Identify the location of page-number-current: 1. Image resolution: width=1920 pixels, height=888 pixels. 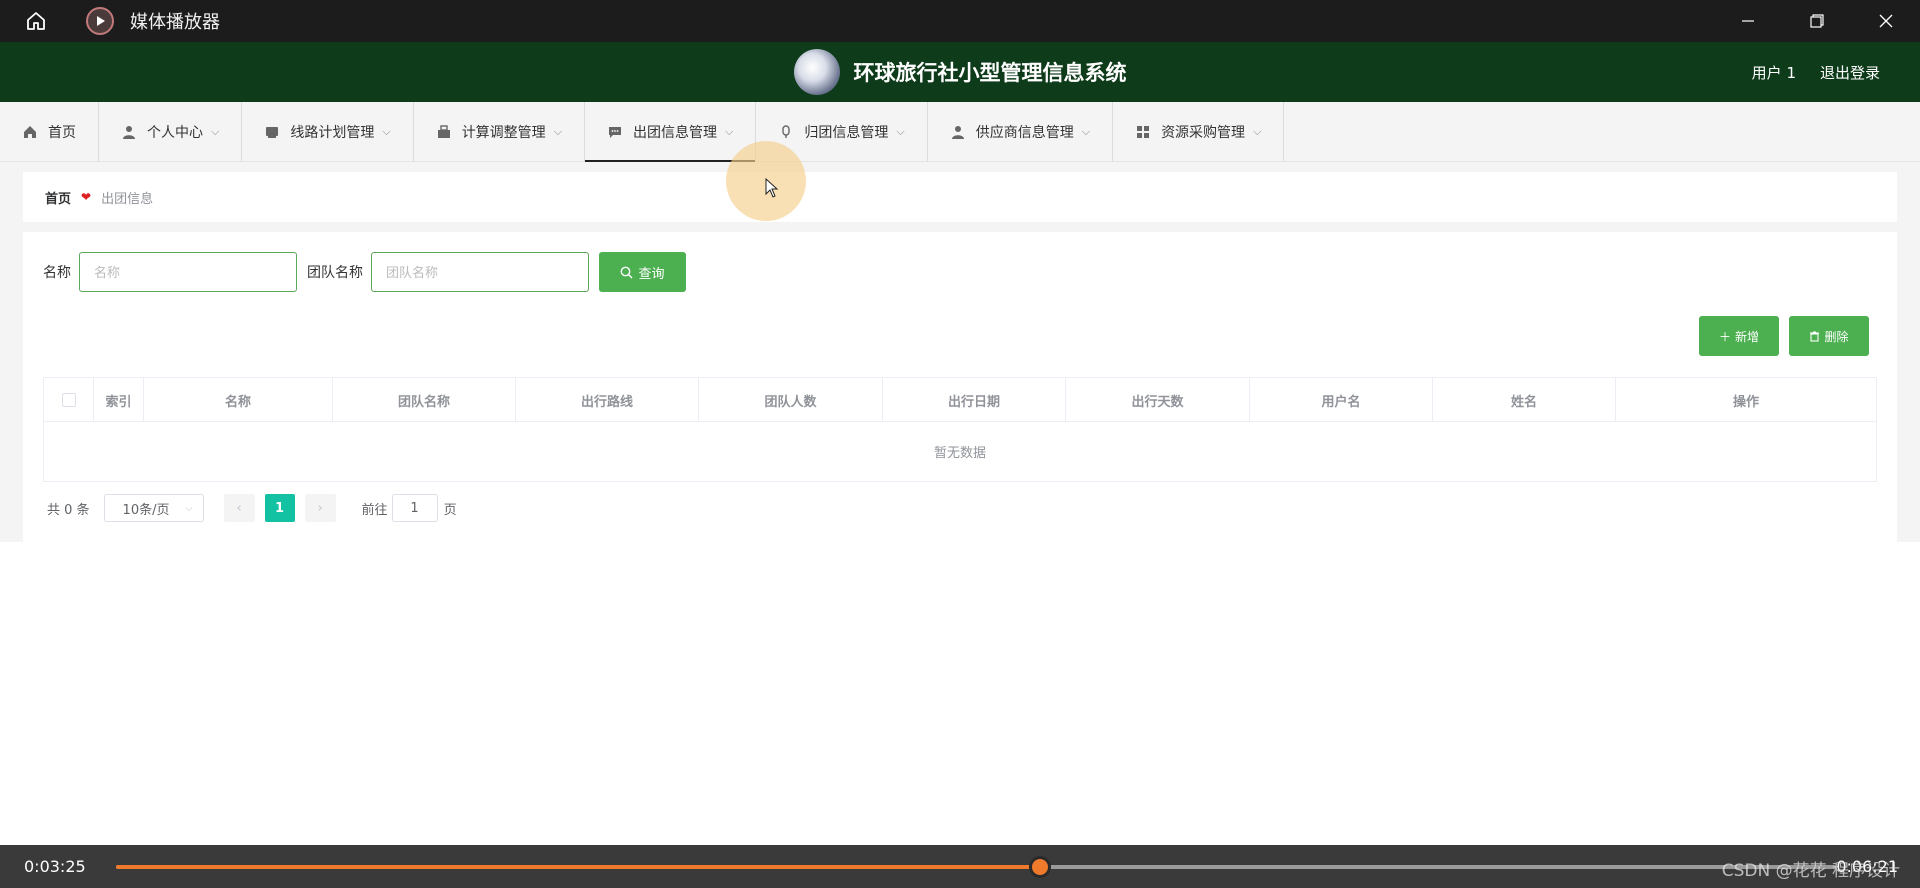
(279, 508).